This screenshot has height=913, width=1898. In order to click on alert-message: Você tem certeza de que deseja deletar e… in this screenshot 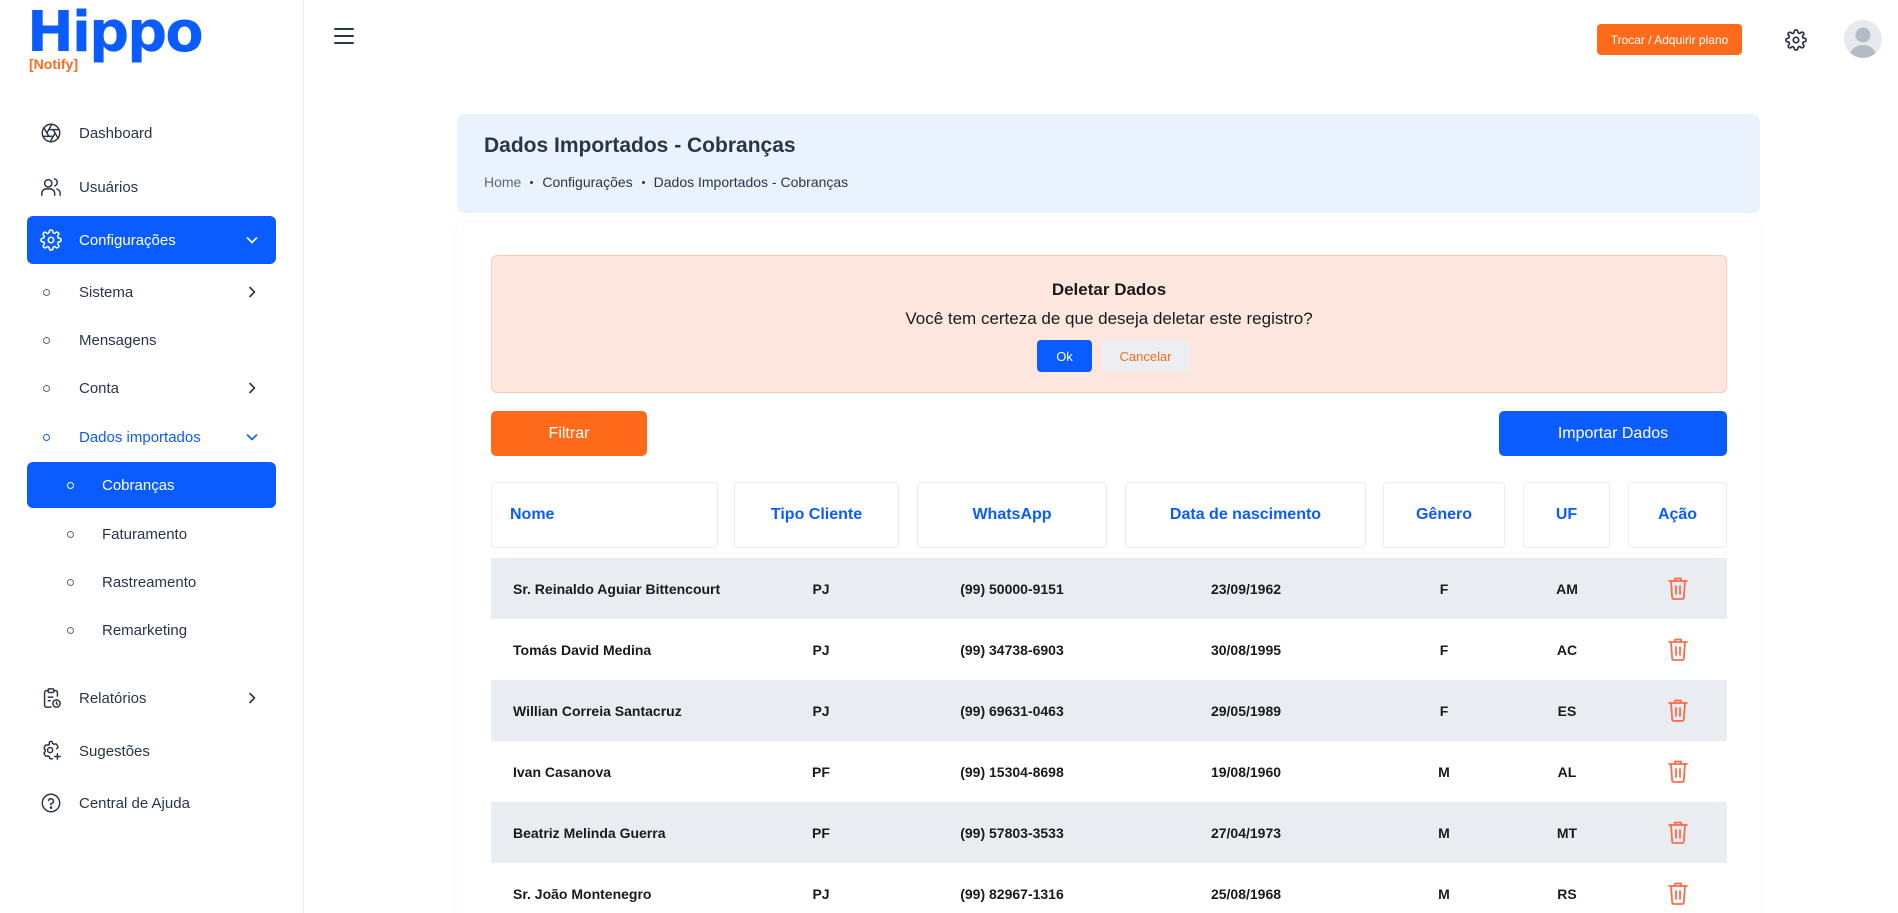, I will do `click(1109, 318)`.